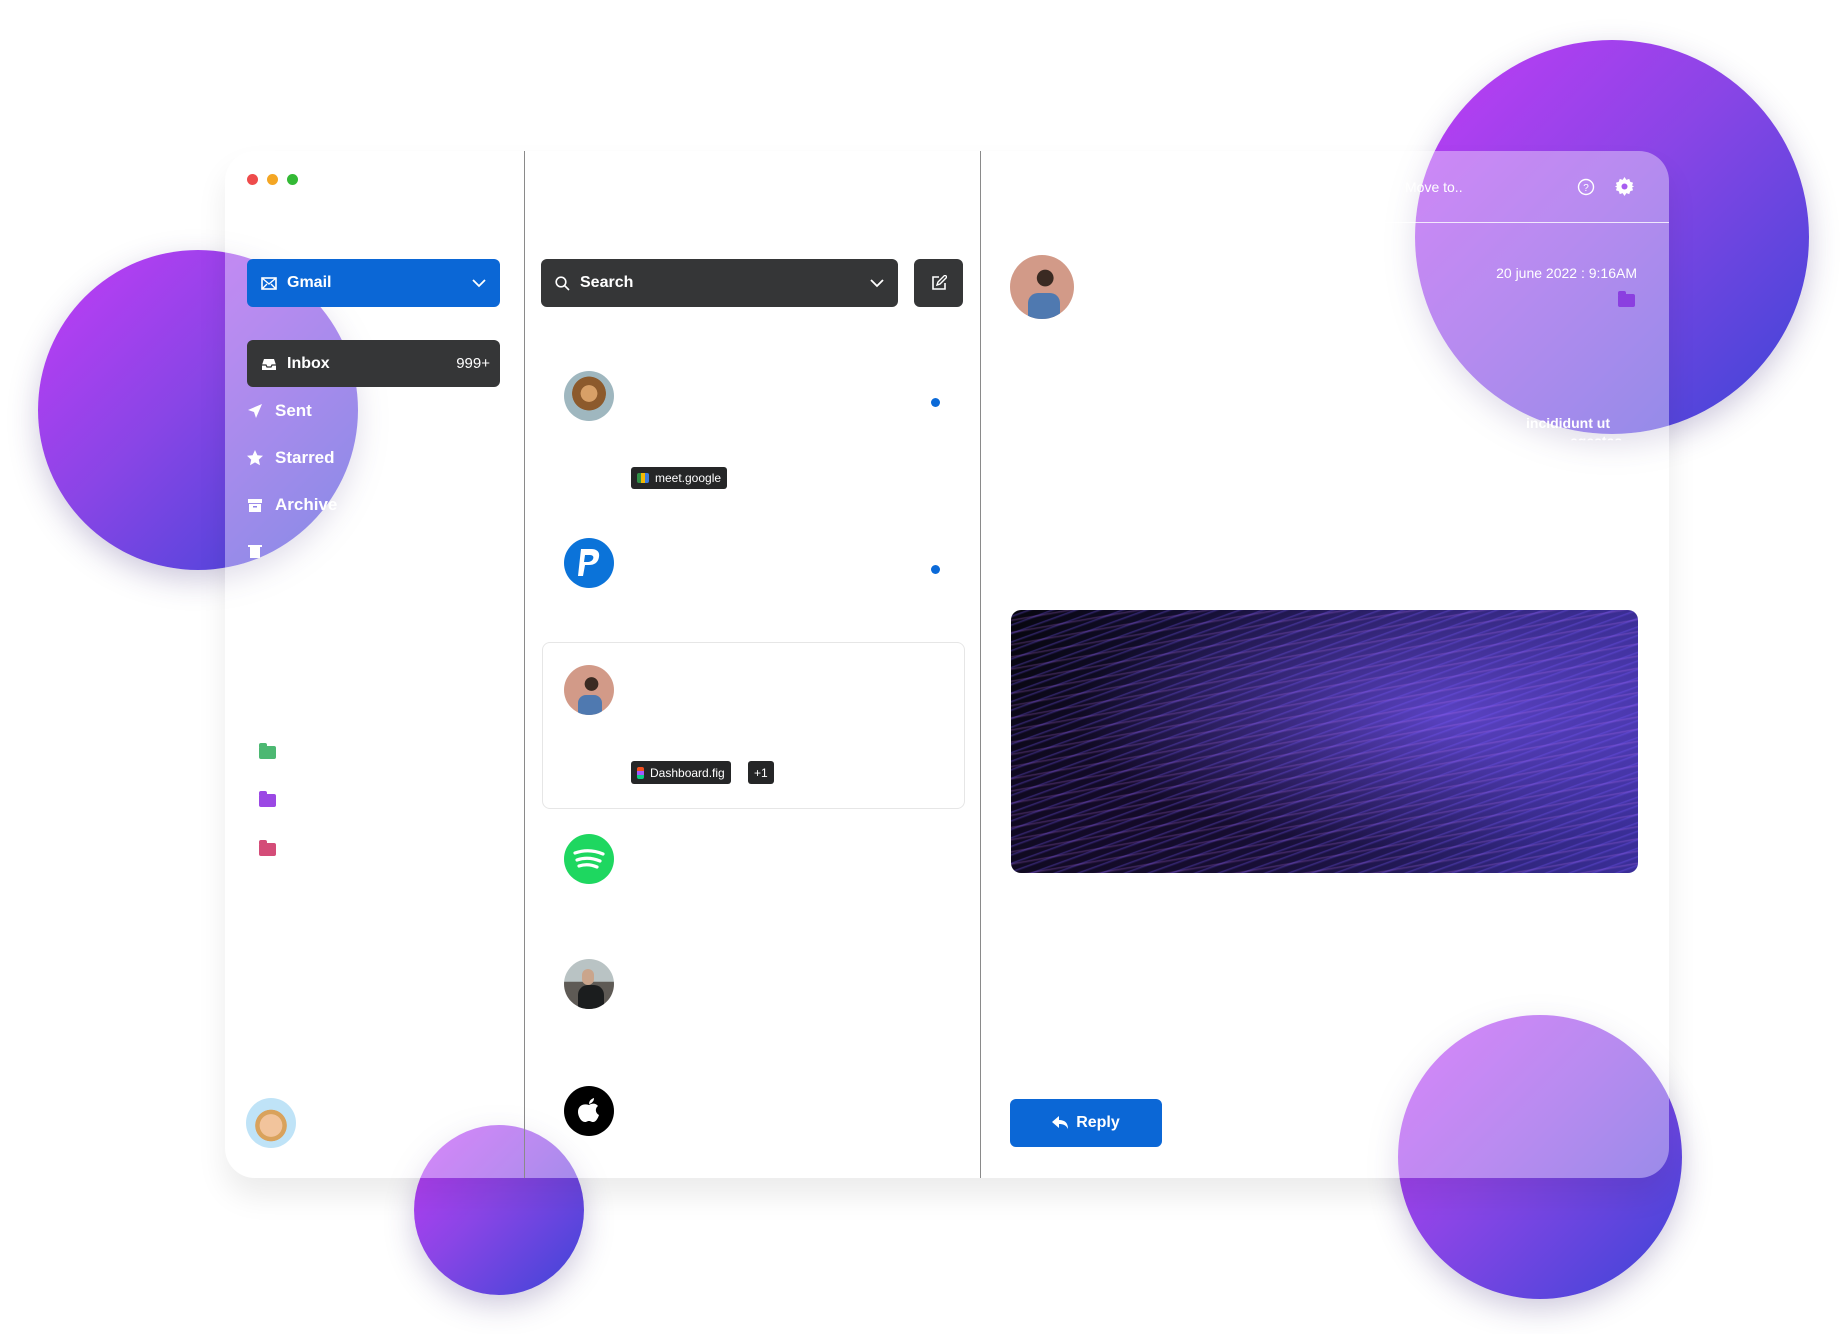 Image resolution: width=1846 pixels, height=1334 pixels. What do you see at coordinates (269, 283) in the screenshot?
I see `mail-icon` at bounding box center [269, 283].